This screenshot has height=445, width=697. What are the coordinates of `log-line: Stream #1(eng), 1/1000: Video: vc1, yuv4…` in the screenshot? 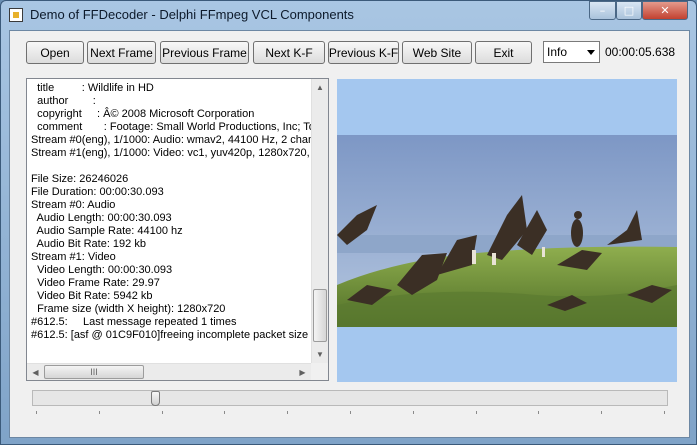 It's located at (170, 153).